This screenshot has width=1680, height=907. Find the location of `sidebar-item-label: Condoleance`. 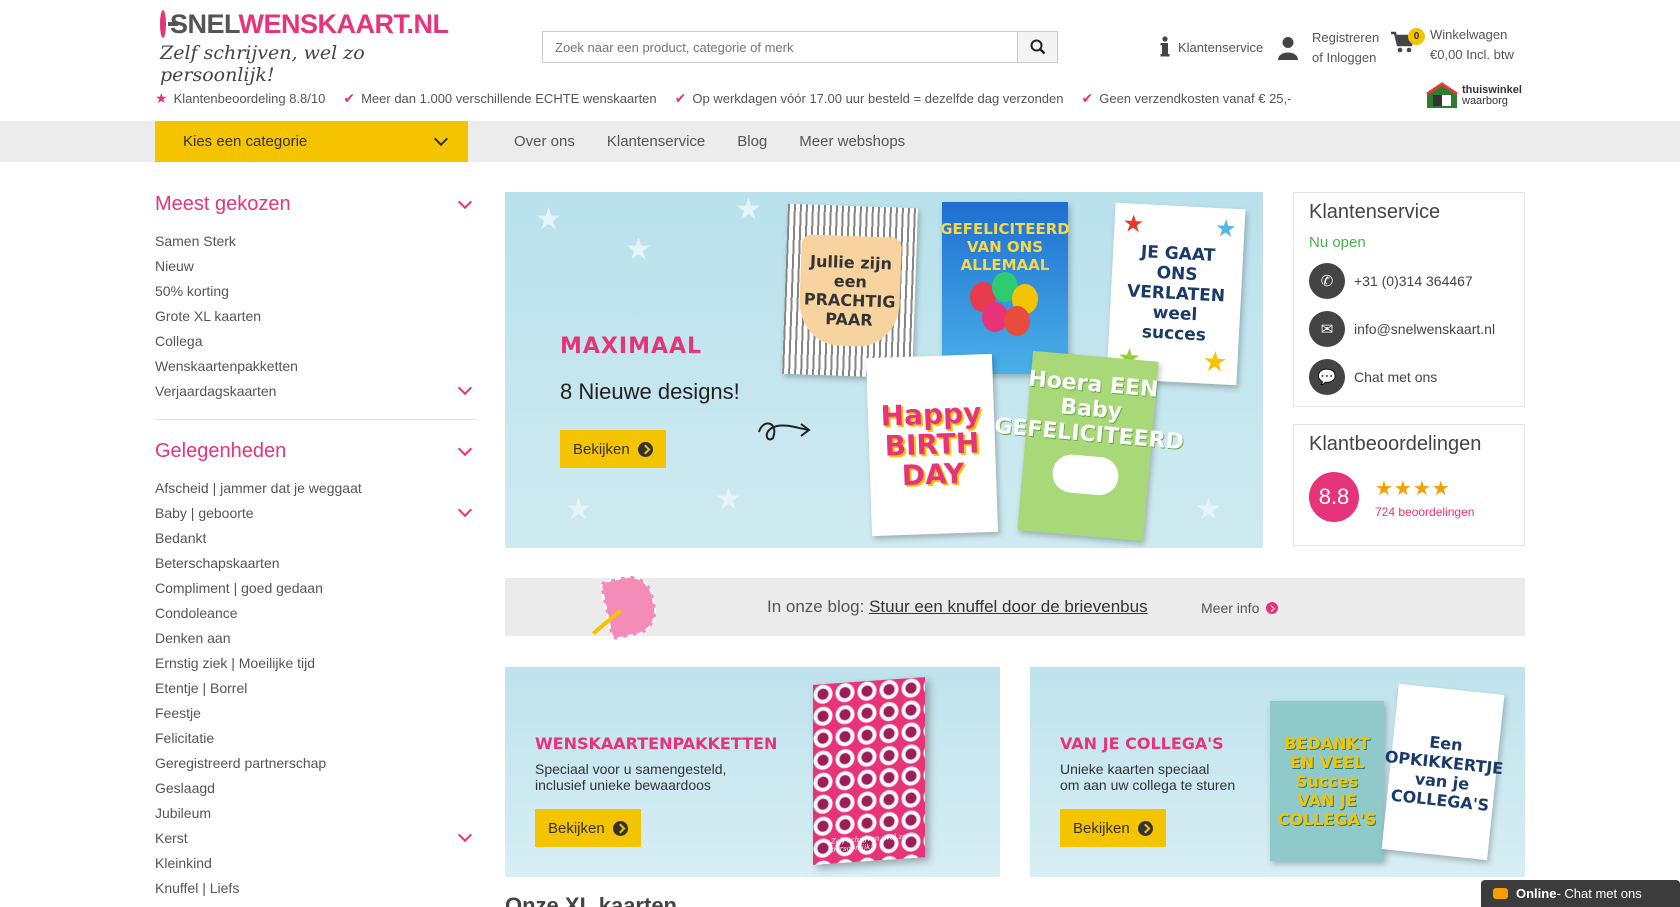

sidebar-item-label: Condoleance is located at coordinates (196, 612).